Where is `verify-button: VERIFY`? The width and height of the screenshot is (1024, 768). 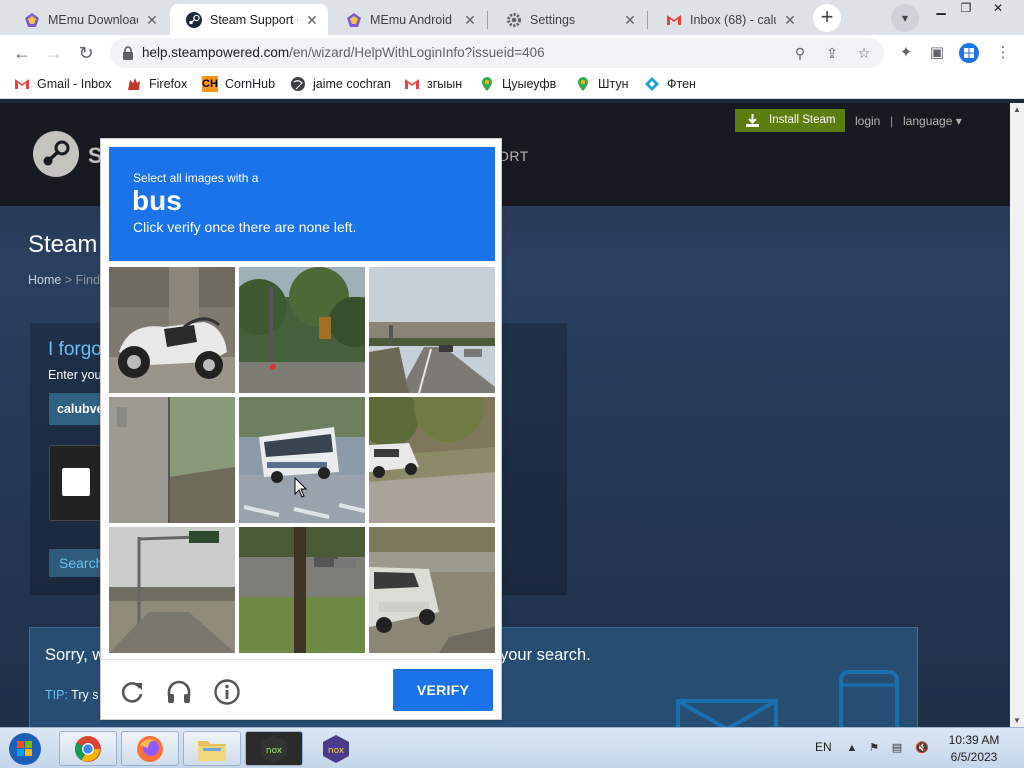 verify-button: VERIFY is located at coordinates (443, 690).